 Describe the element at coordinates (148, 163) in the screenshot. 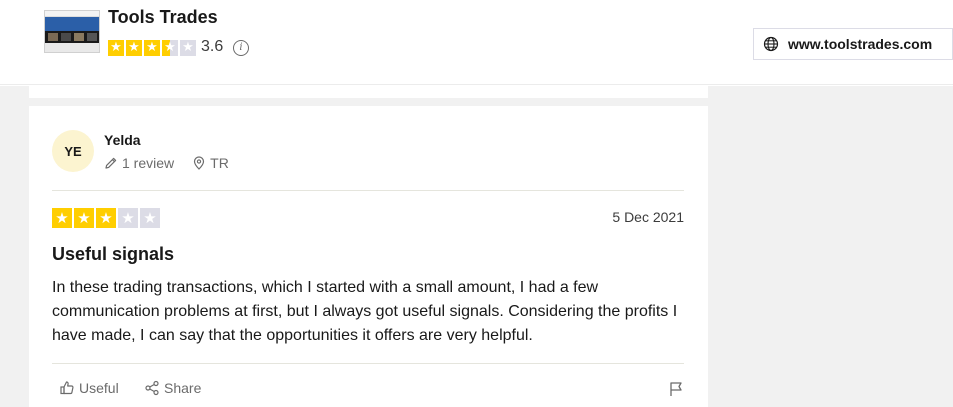

I see `review-count: 1 review` at that location.